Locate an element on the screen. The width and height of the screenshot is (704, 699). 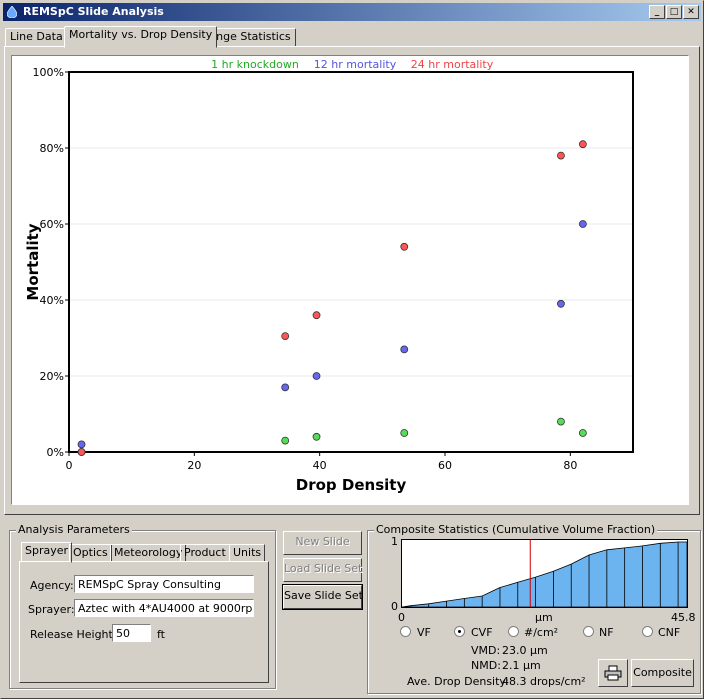
release-height-label: Release Height: is located at coordinates (73, 634).